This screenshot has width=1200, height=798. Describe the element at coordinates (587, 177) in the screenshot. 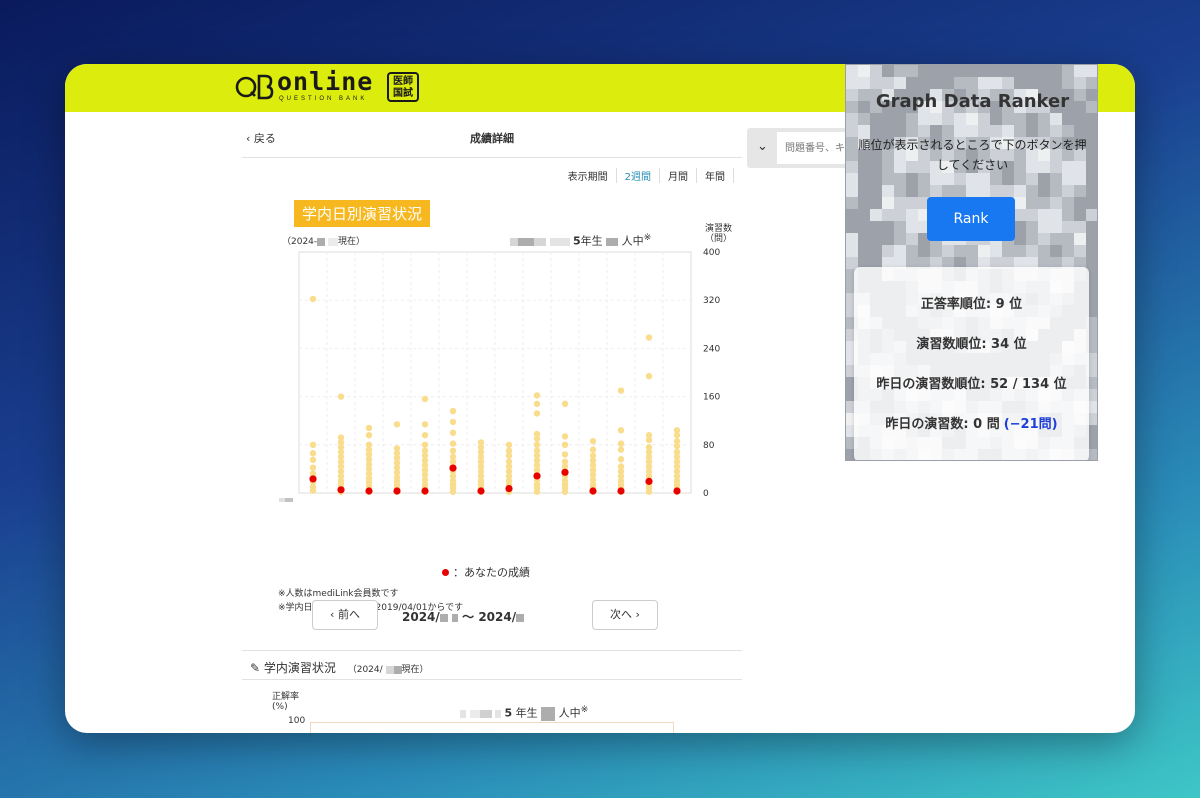

I see `period-label: 表示期間` at that location.